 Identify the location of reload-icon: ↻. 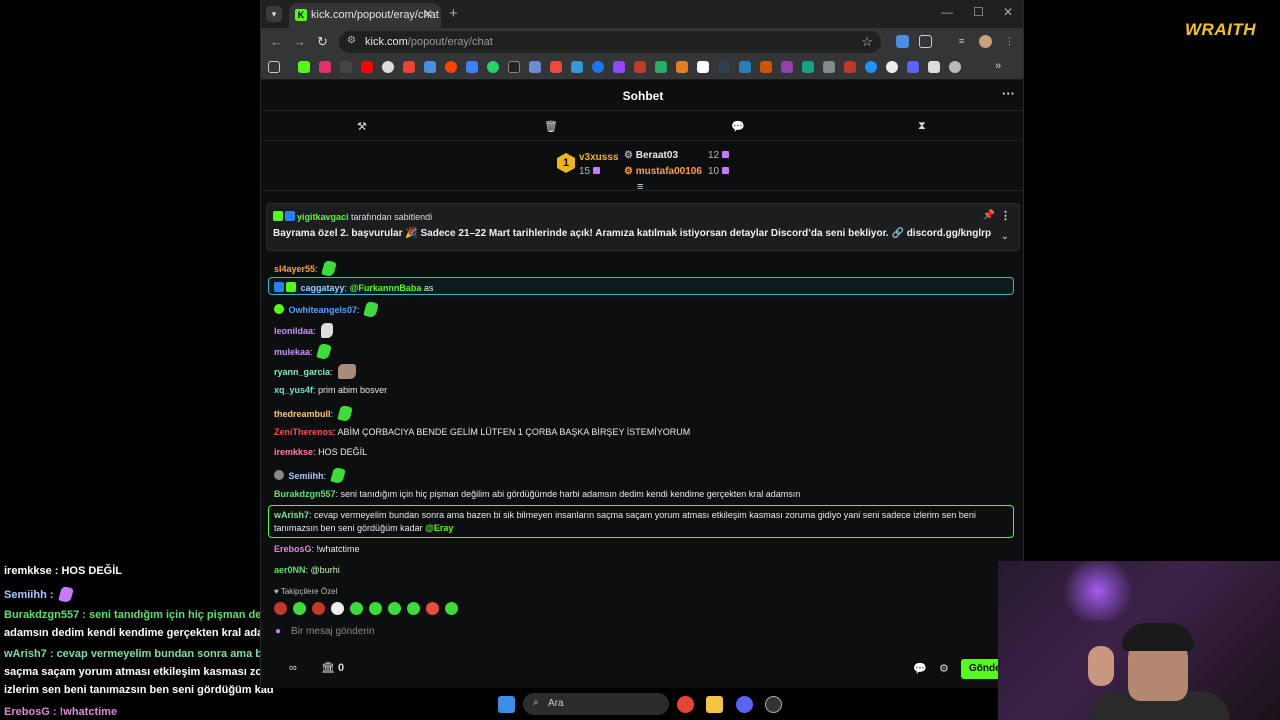
(322, 42).